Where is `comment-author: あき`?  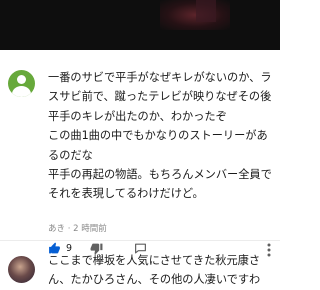
comment-author: あき is located at coordinates (56, 229).